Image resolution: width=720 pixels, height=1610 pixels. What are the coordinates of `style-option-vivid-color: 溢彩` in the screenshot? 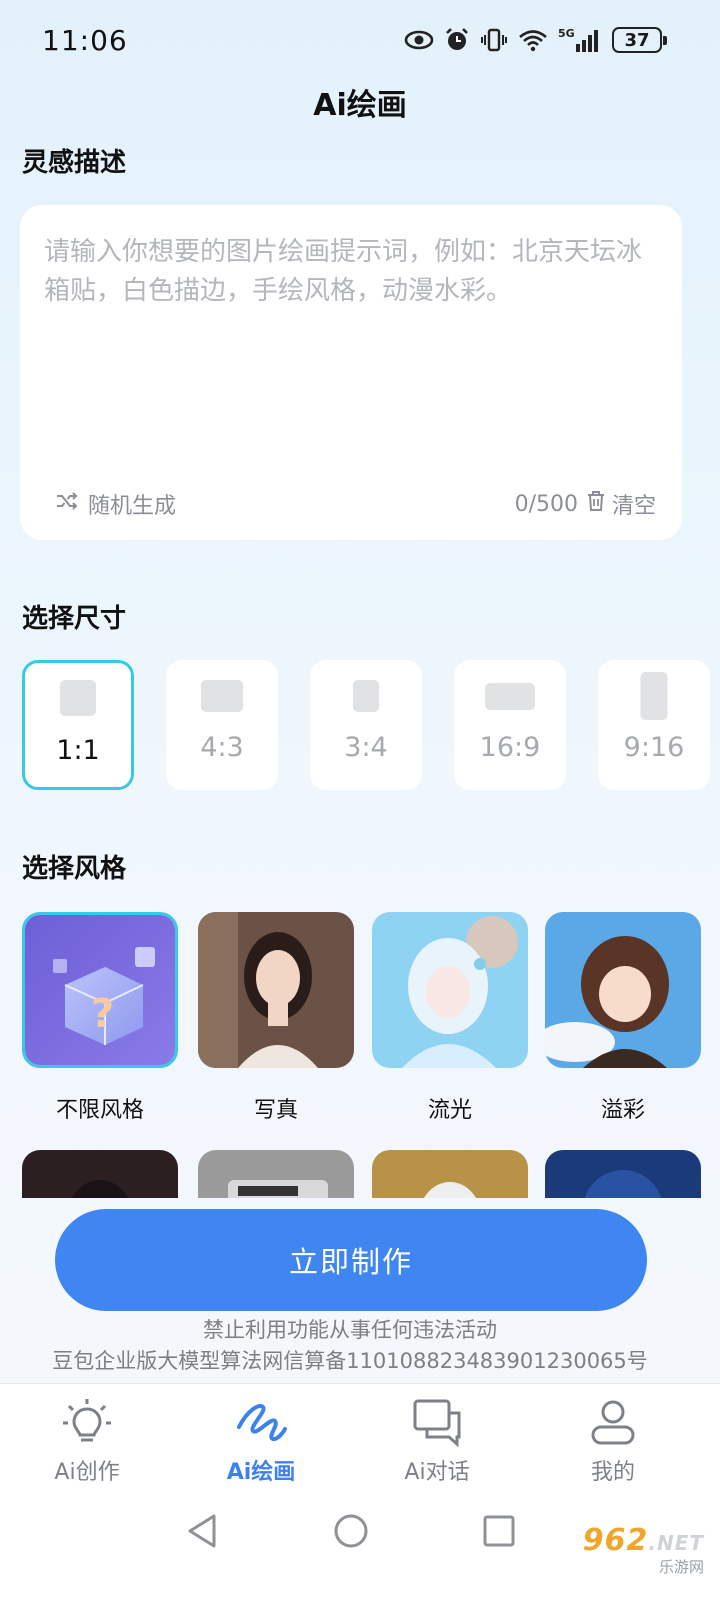 It's located at (623, 1018).